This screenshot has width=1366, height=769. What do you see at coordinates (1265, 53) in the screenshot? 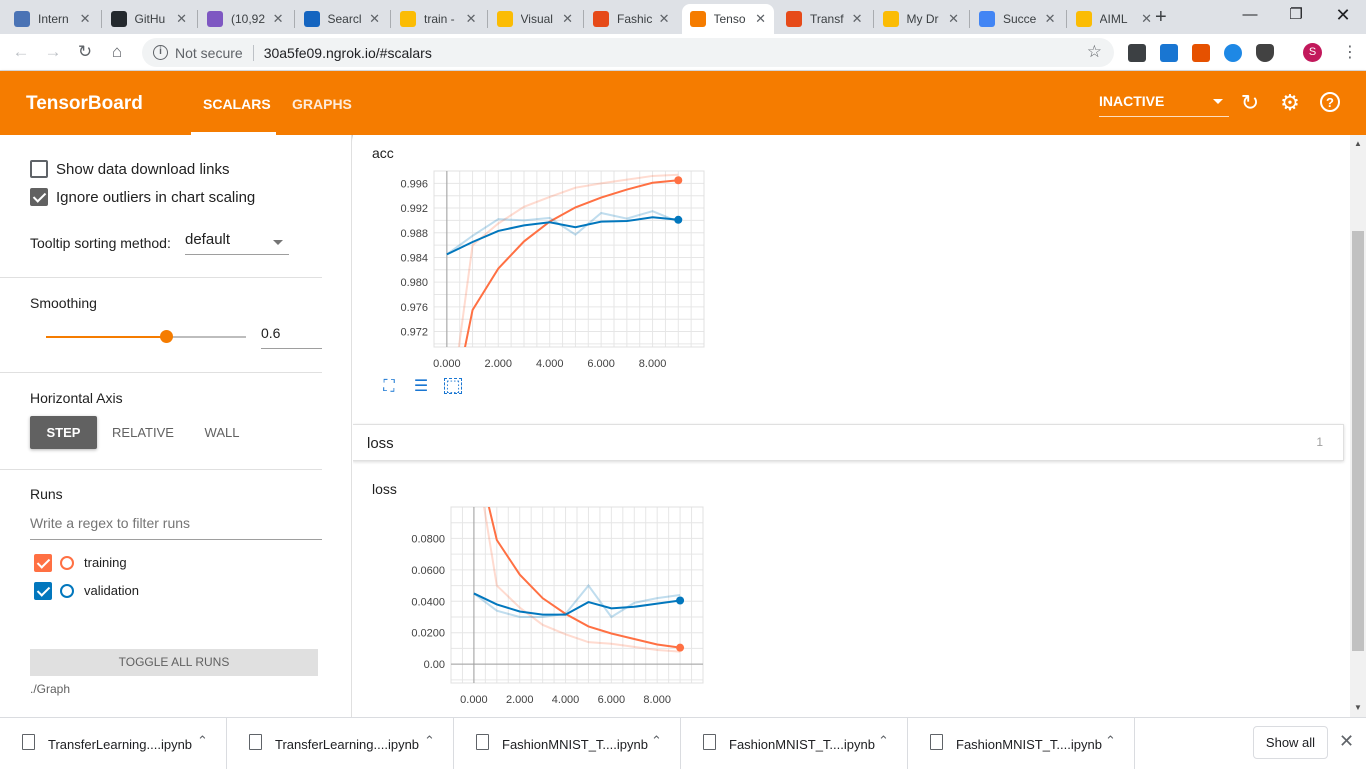
I see `extension-shield-icon` at bounding box center [1265, 53].